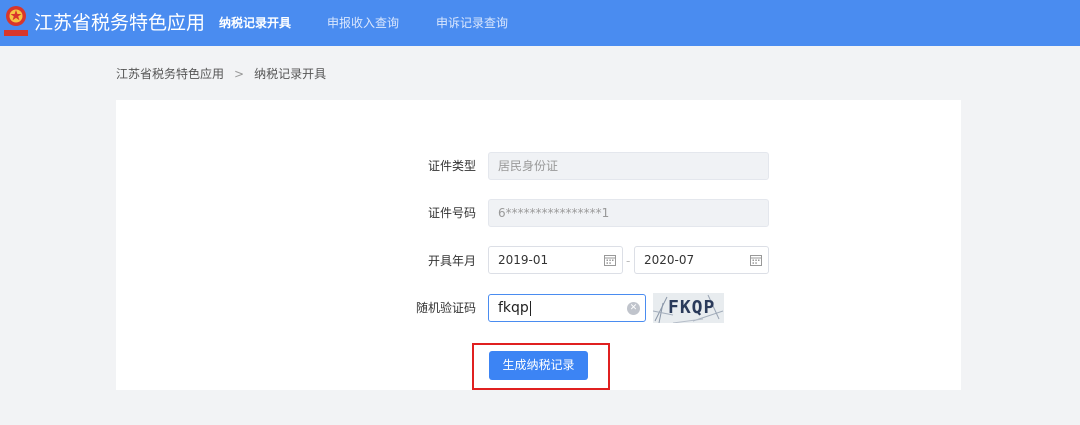  I want to click on captcha-label: 随机验证码, so click(445, 308).